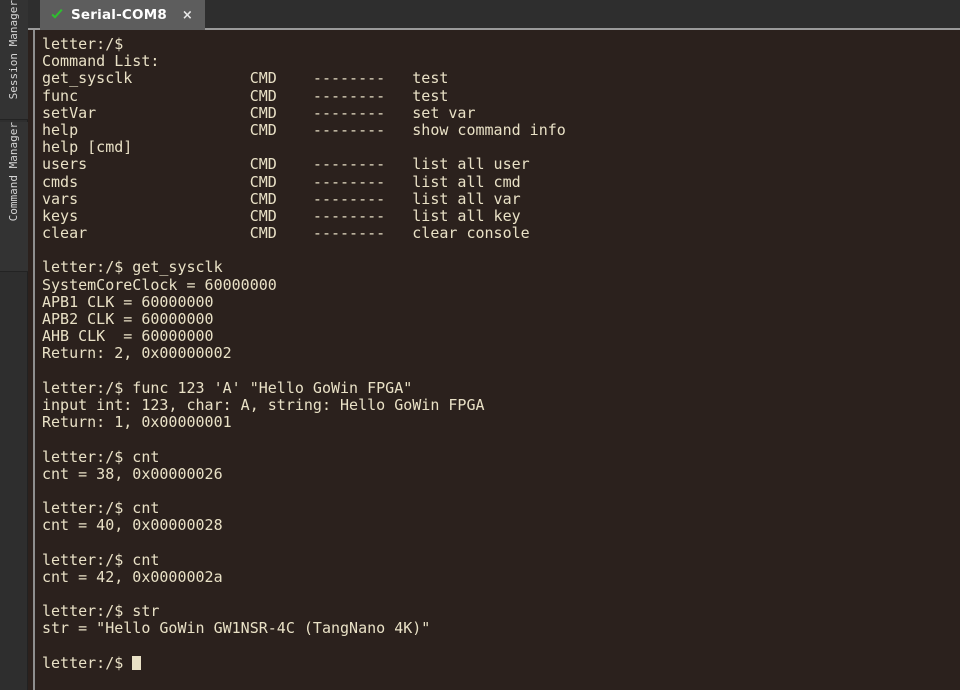 The width and height of the screenshot is (960, 690). What do you see at coordinates (286, 233) in the screenshot?
I see `terminal-line: clear CMD -------- clear console` at bounding box center [286, 233].